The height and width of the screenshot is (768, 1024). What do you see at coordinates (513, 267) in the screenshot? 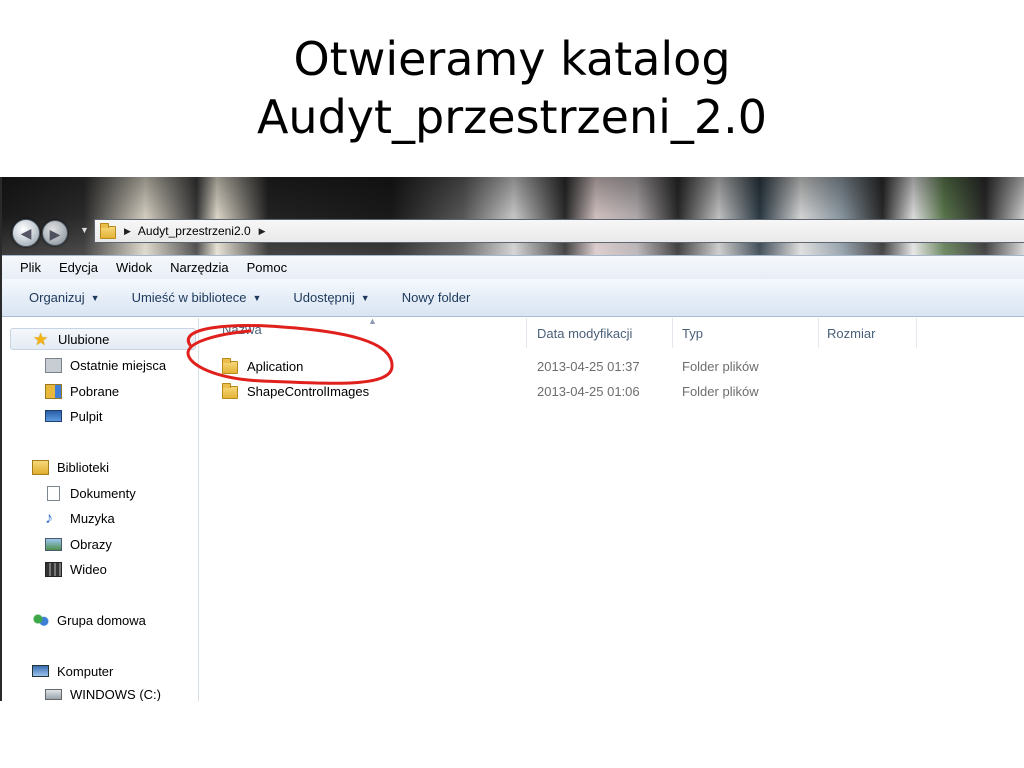
I see `menu-bar: Plik Edycja Widok Narzędzia Pomoc` at bounding box center [513, 267].